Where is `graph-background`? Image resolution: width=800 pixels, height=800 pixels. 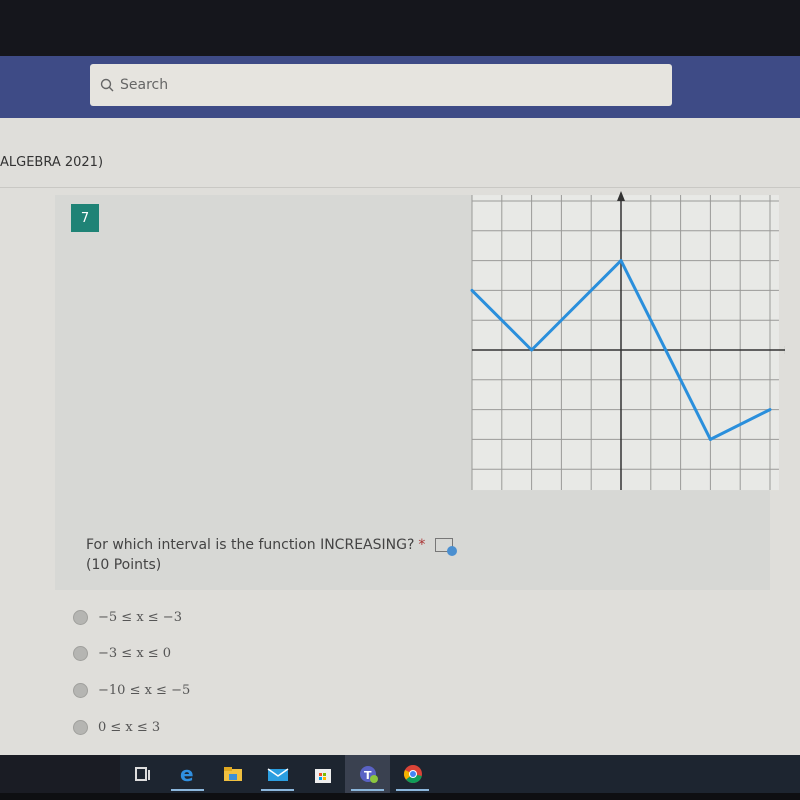
graph-background is located at coordinates (625, 343).